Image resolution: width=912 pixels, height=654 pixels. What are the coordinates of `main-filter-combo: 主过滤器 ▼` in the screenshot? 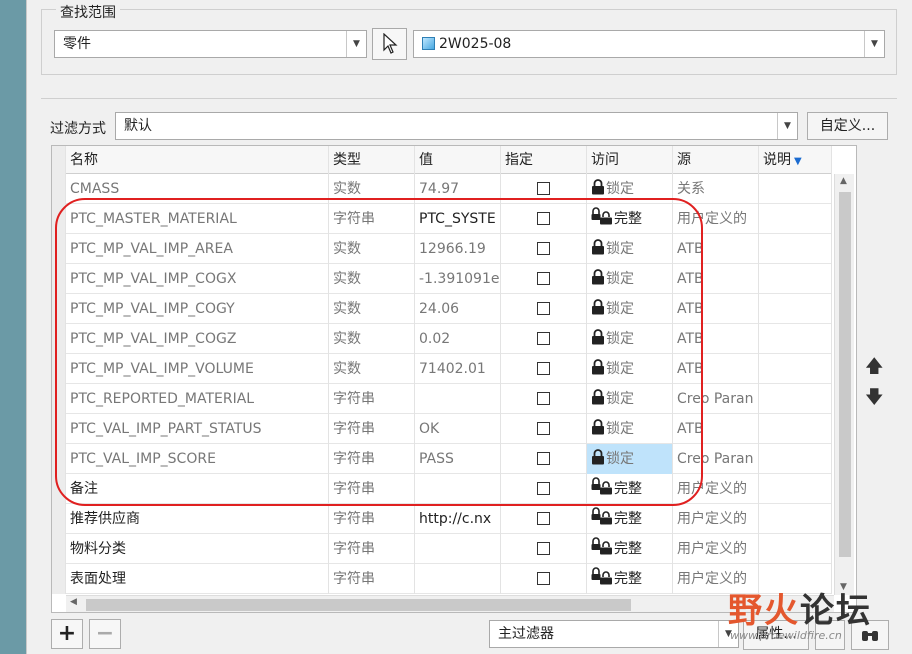 It's located at (614, 634).